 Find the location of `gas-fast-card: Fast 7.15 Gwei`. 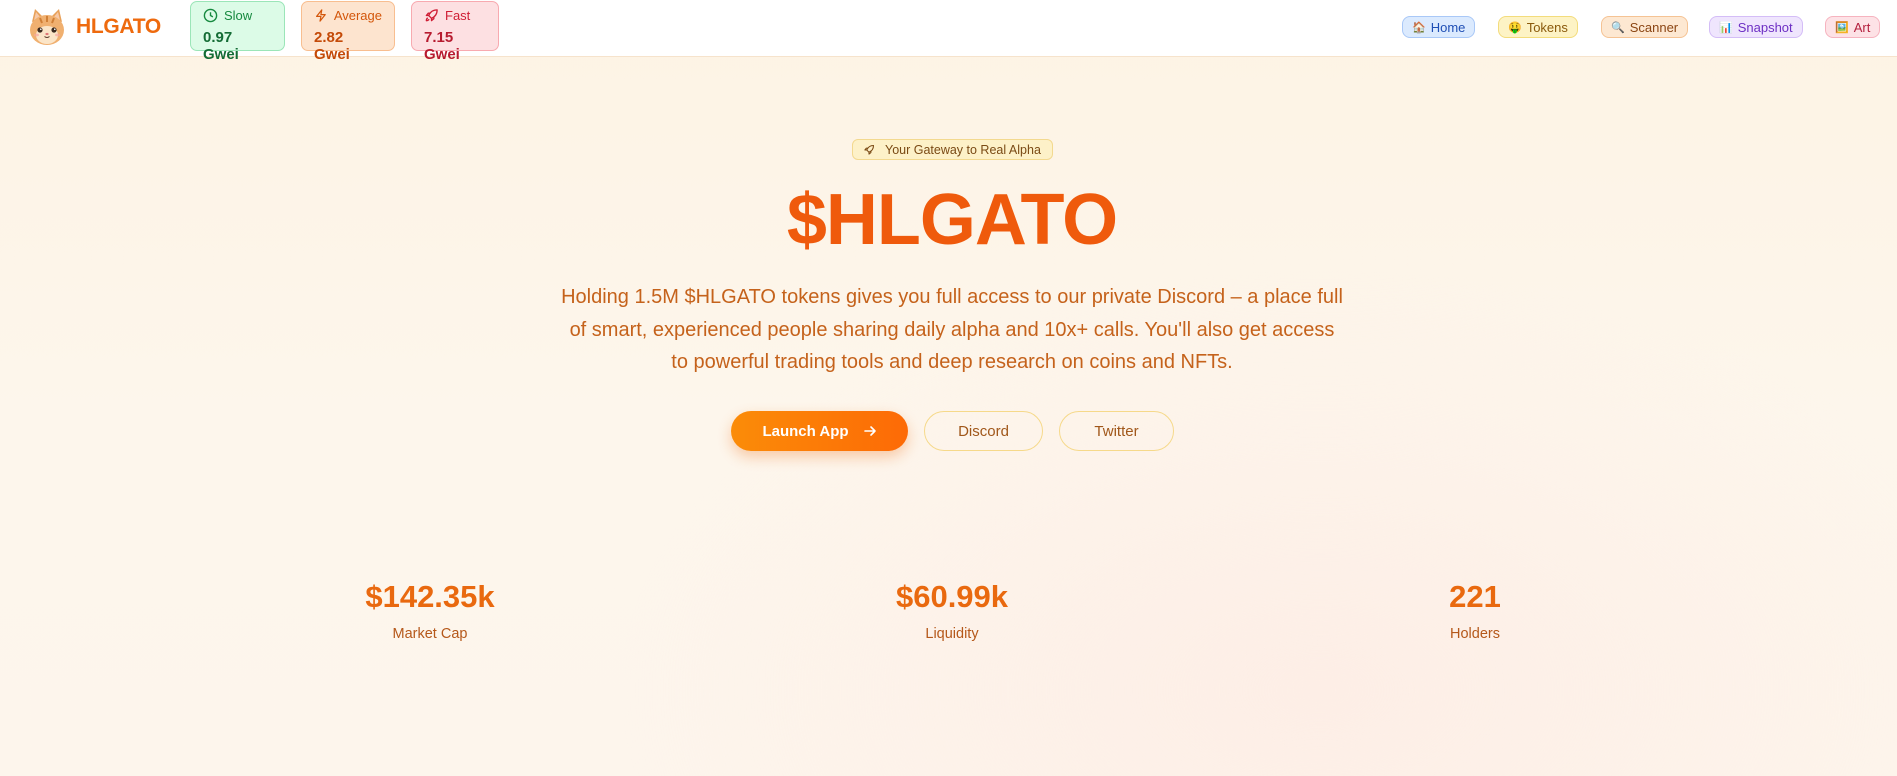

gas-fast-card: Fast 7.15 Gwei is located at coordinates (455, 32).